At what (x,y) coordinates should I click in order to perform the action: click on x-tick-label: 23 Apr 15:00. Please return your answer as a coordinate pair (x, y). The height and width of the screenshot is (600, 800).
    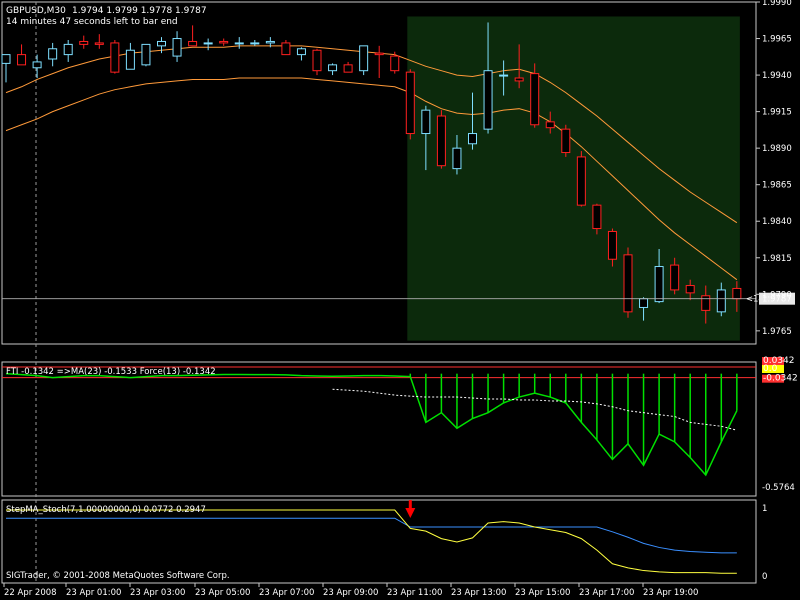
    Looking at the image, I should click on (542, 593).